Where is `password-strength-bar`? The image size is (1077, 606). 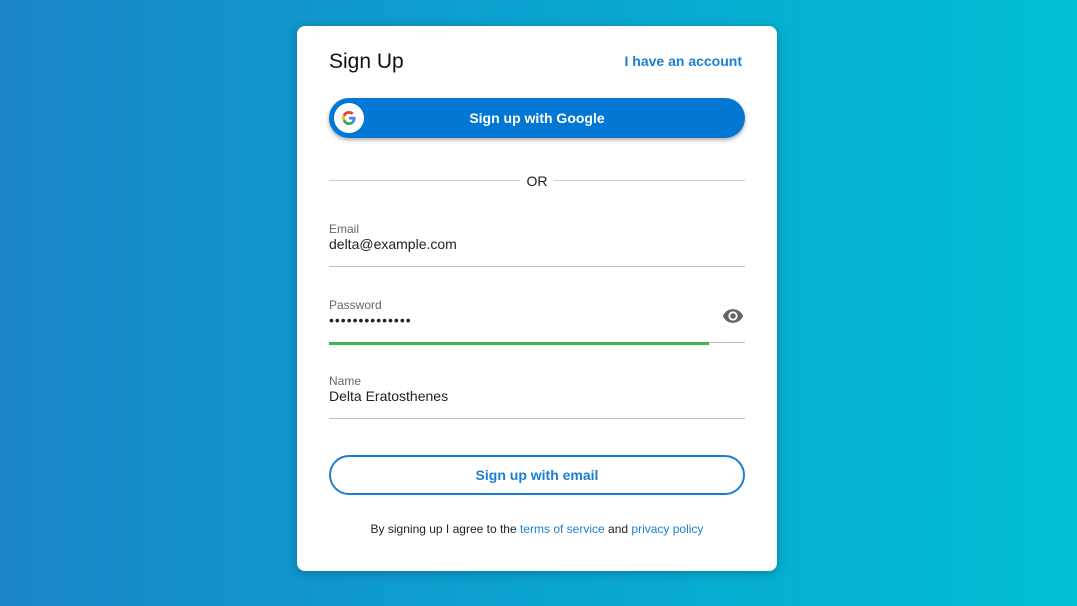
password-strength-bar is located at coordinates (519, 343).